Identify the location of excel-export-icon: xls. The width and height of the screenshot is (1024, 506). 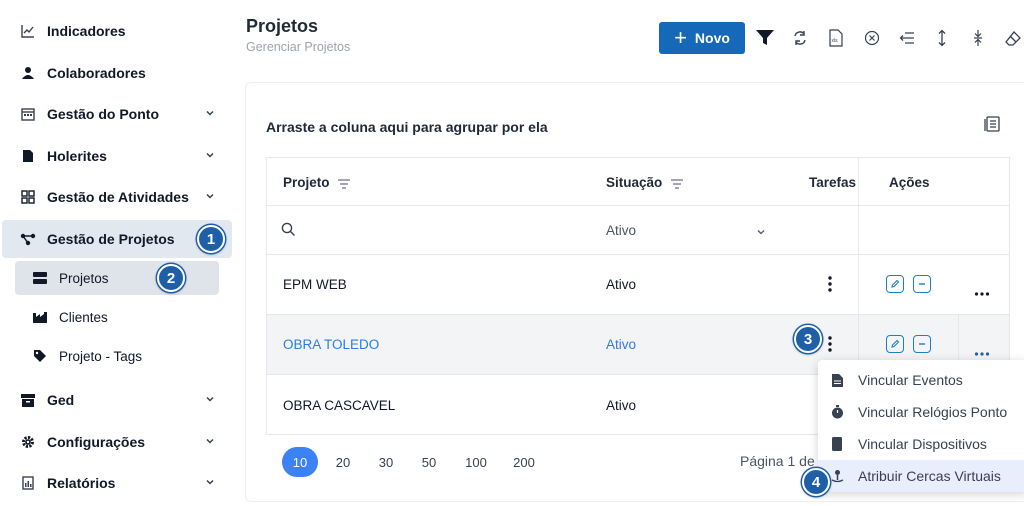
(836, 38).